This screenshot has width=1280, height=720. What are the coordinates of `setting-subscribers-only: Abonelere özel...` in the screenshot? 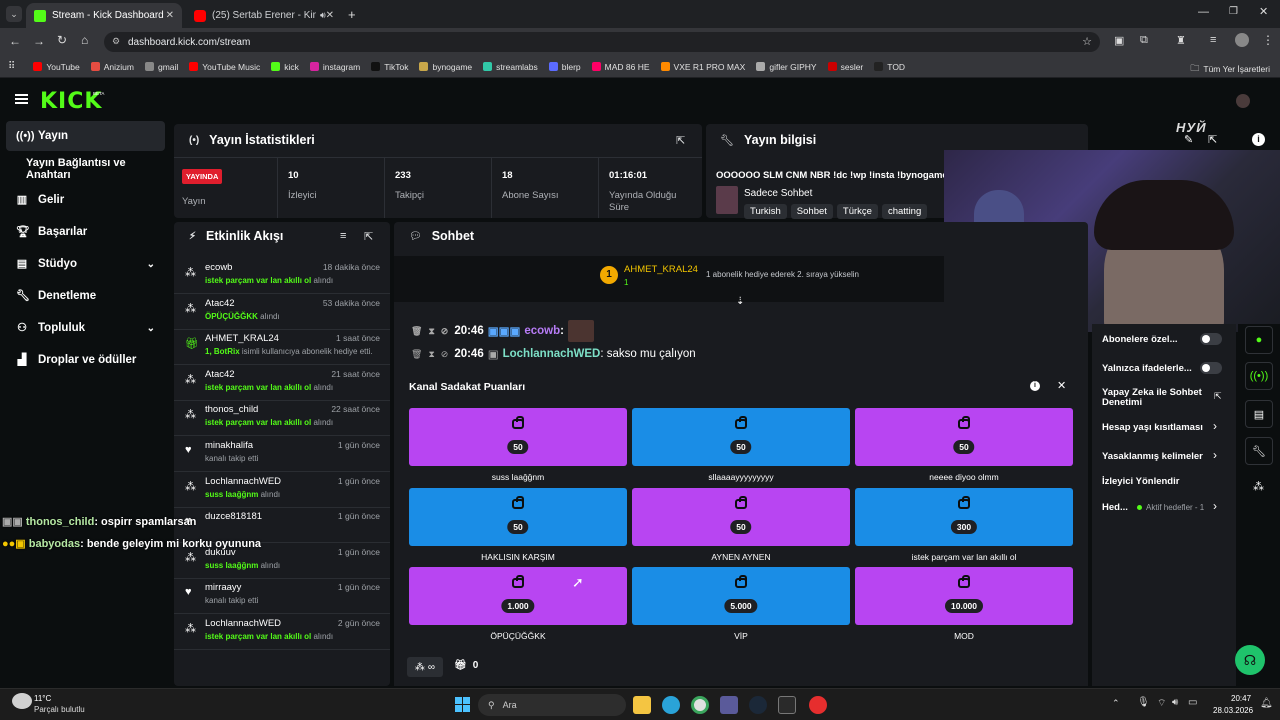 It's located at (1140, 339).